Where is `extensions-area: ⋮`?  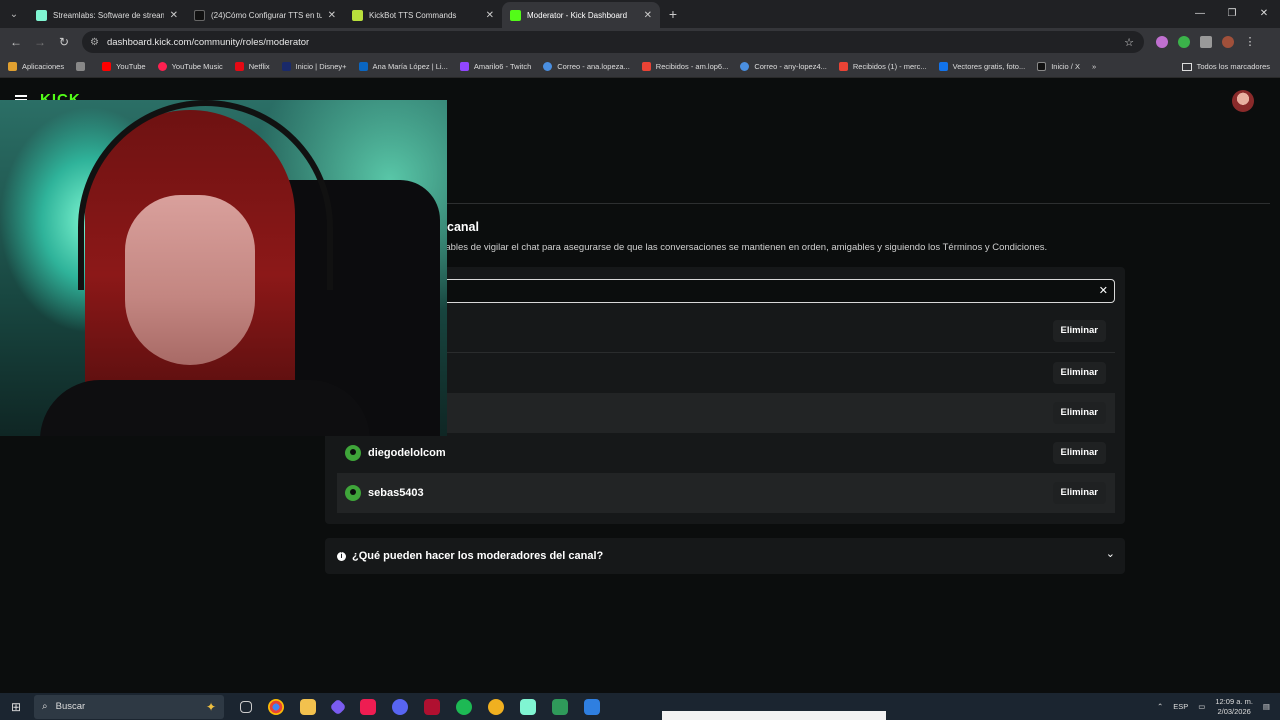
extensions-area: ⋮ is located at coordinates (1206, 42).